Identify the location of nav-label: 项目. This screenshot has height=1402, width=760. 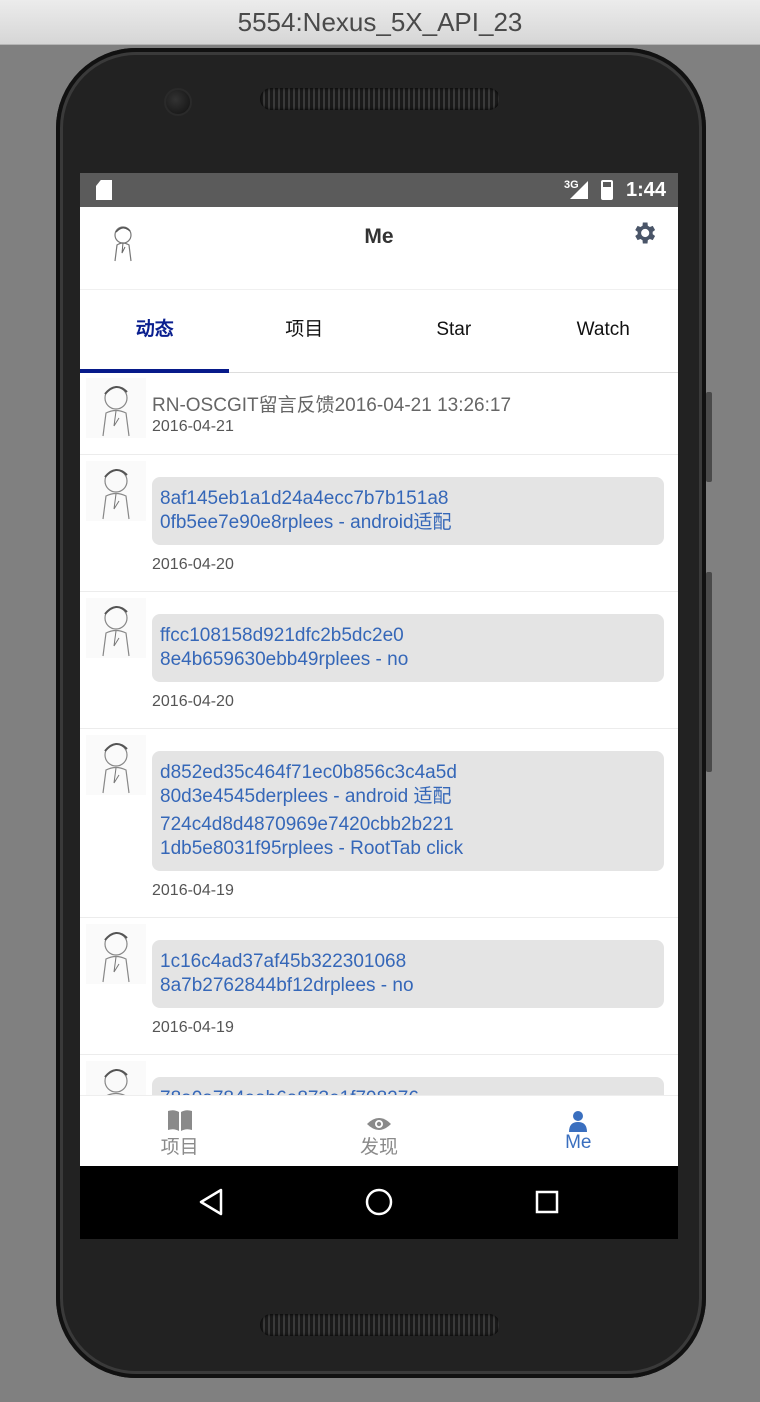
(179, 1147).